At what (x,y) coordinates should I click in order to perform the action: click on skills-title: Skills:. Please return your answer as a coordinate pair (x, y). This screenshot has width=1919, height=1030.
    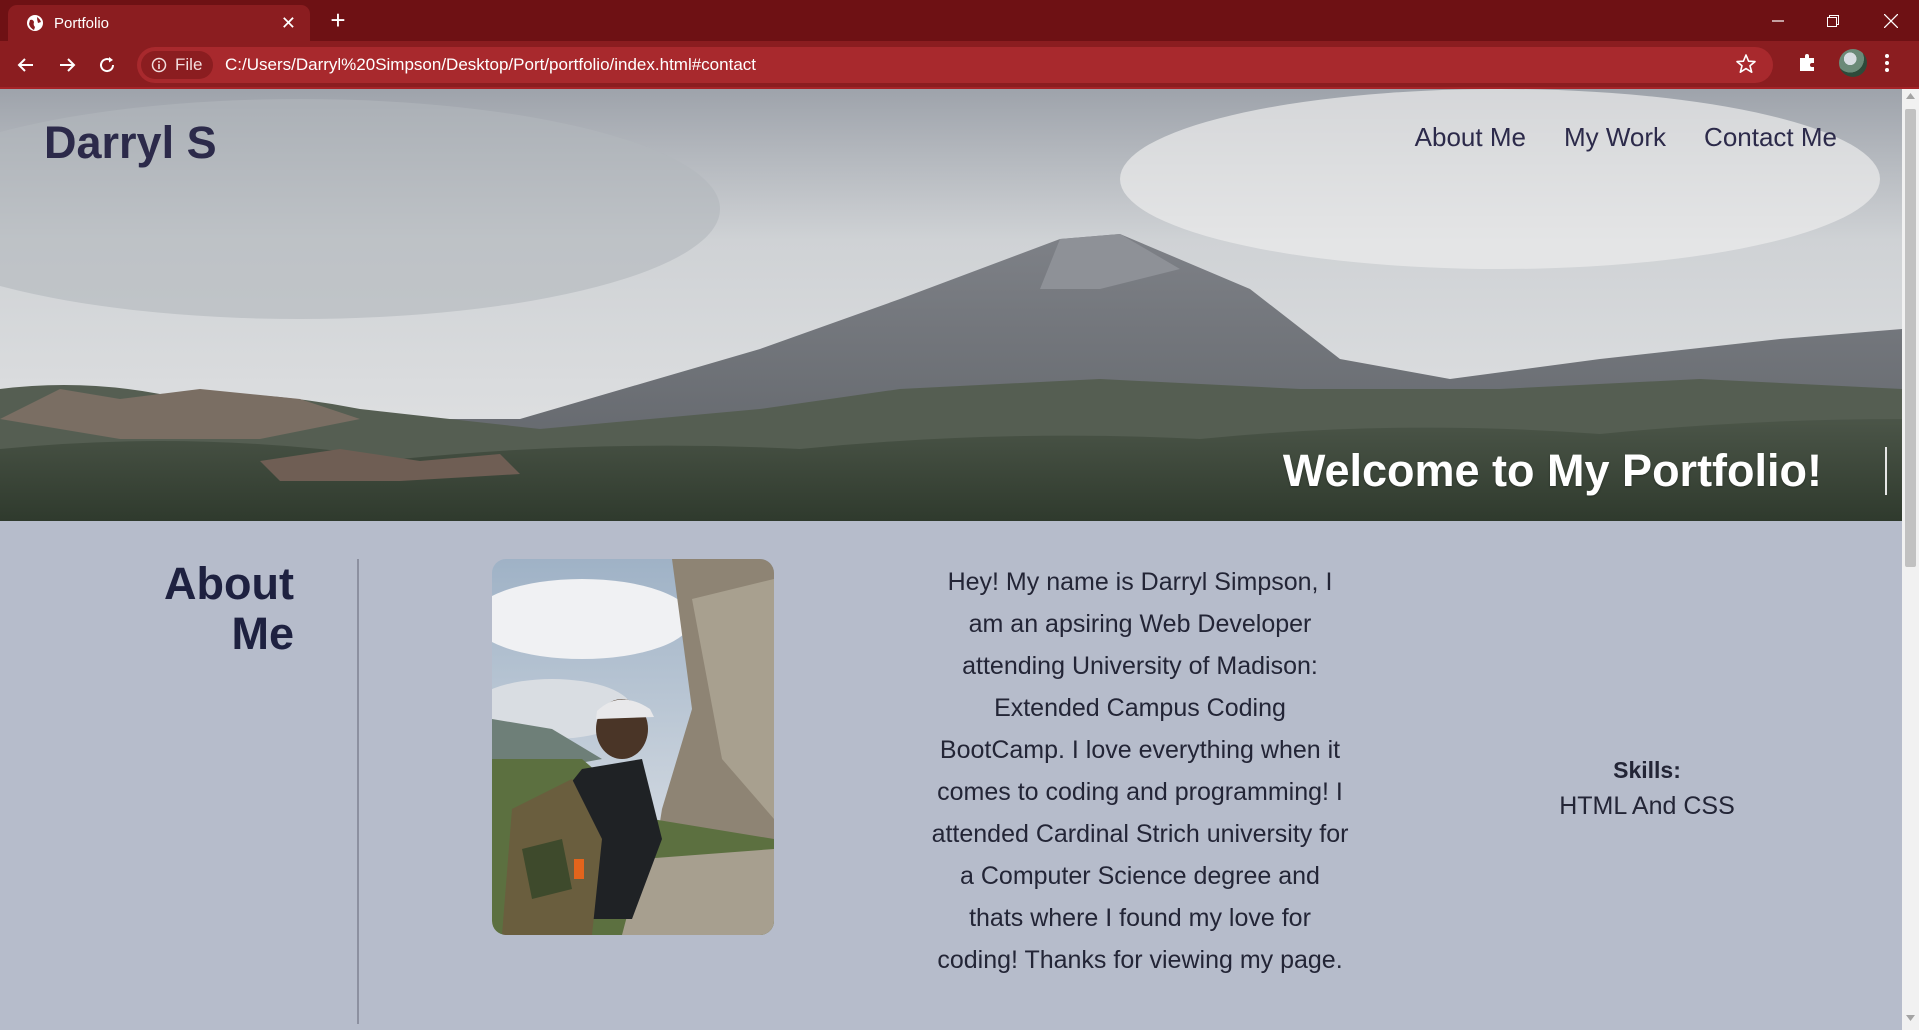
    Looking at the image, I should click on (1647, 770).